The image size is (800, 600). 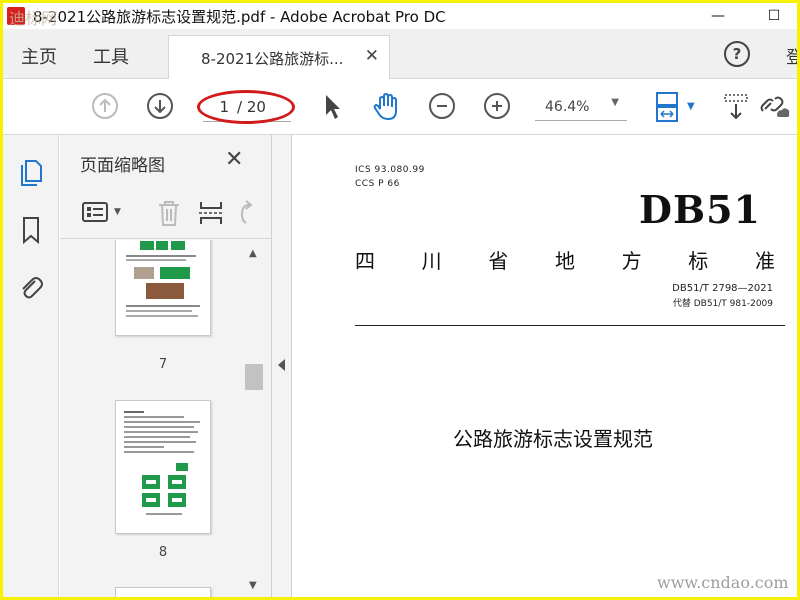 I want to click on plus-icon, so click(x=497, y=106).